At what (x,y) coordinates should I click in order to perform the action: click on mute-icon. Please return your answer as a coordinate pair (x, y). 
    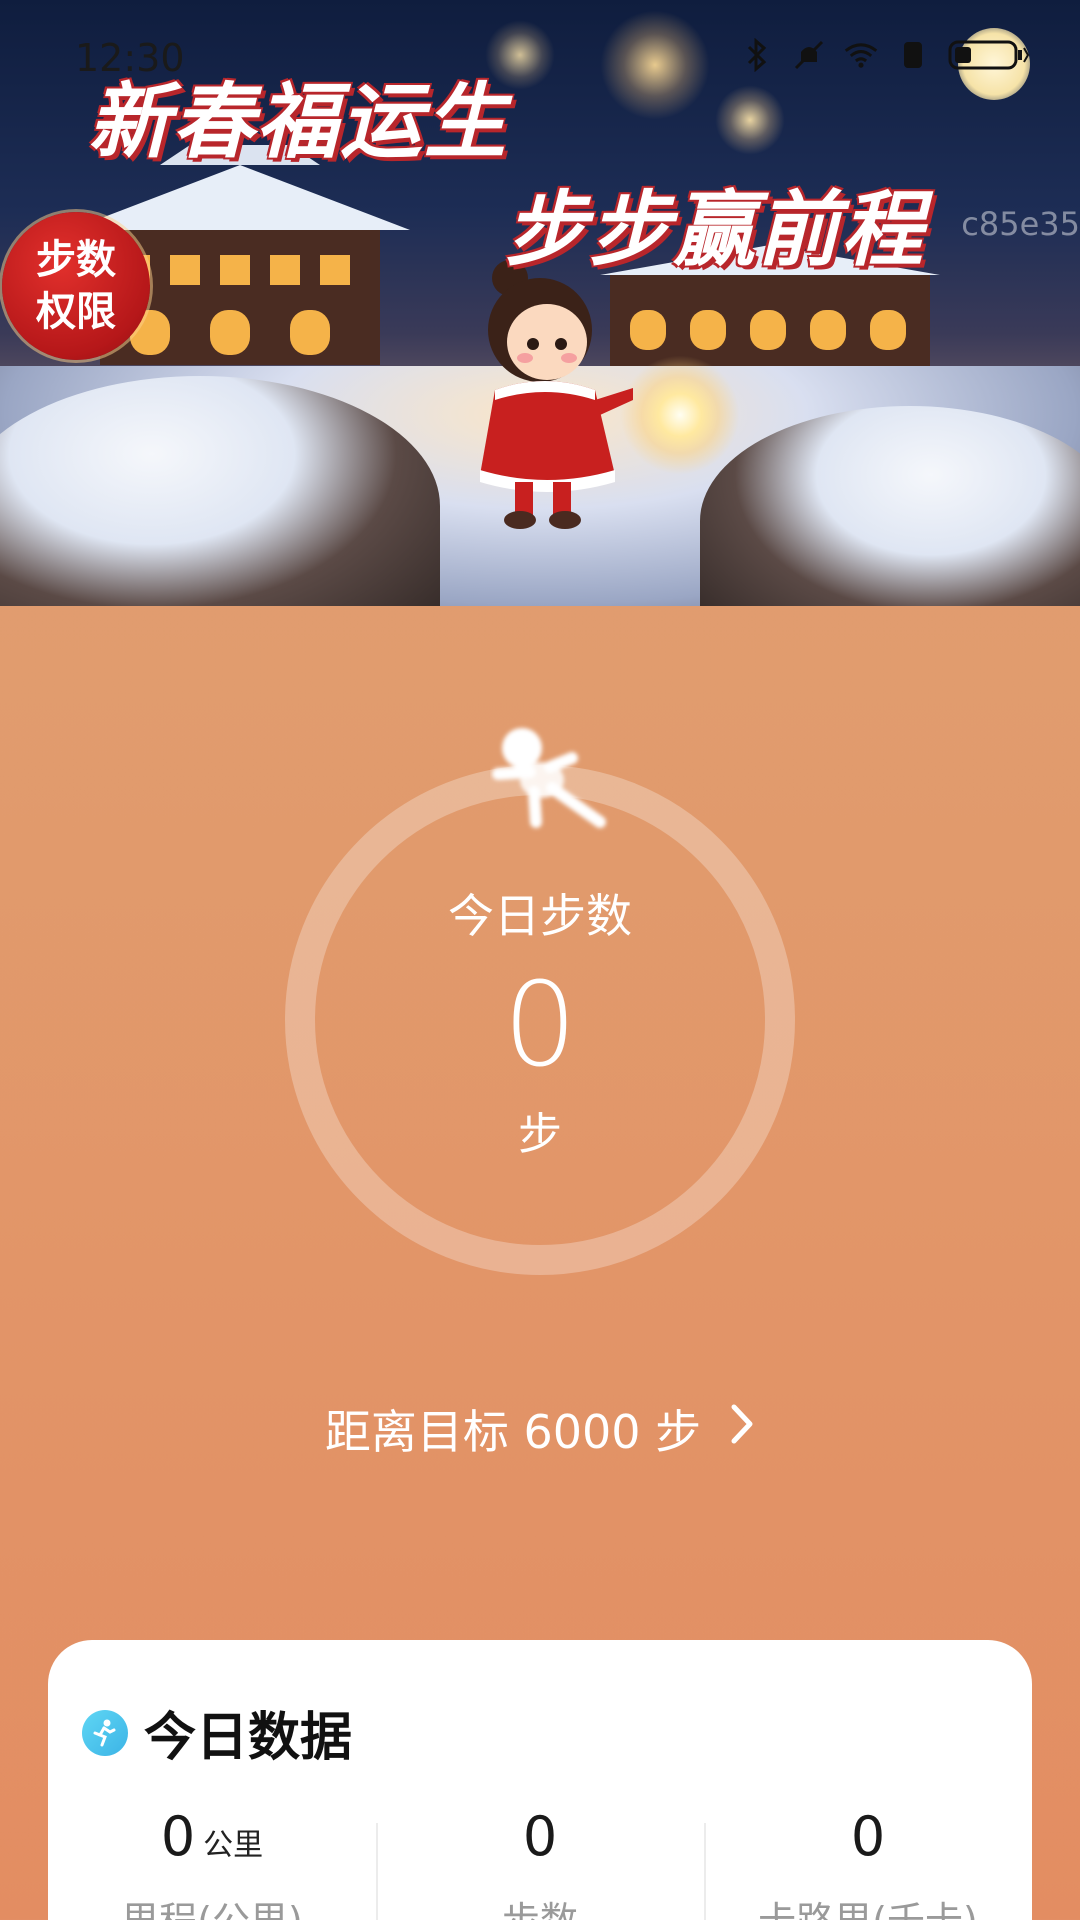
    Looking at the image, I should click on (809, 55).